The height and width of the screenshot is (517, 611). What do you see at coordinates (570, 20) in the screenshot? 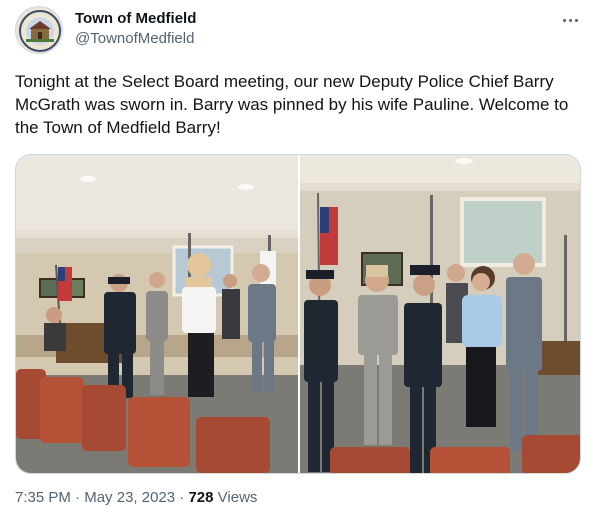
I see `more-dots-icon` at bounding box center [570, 20].